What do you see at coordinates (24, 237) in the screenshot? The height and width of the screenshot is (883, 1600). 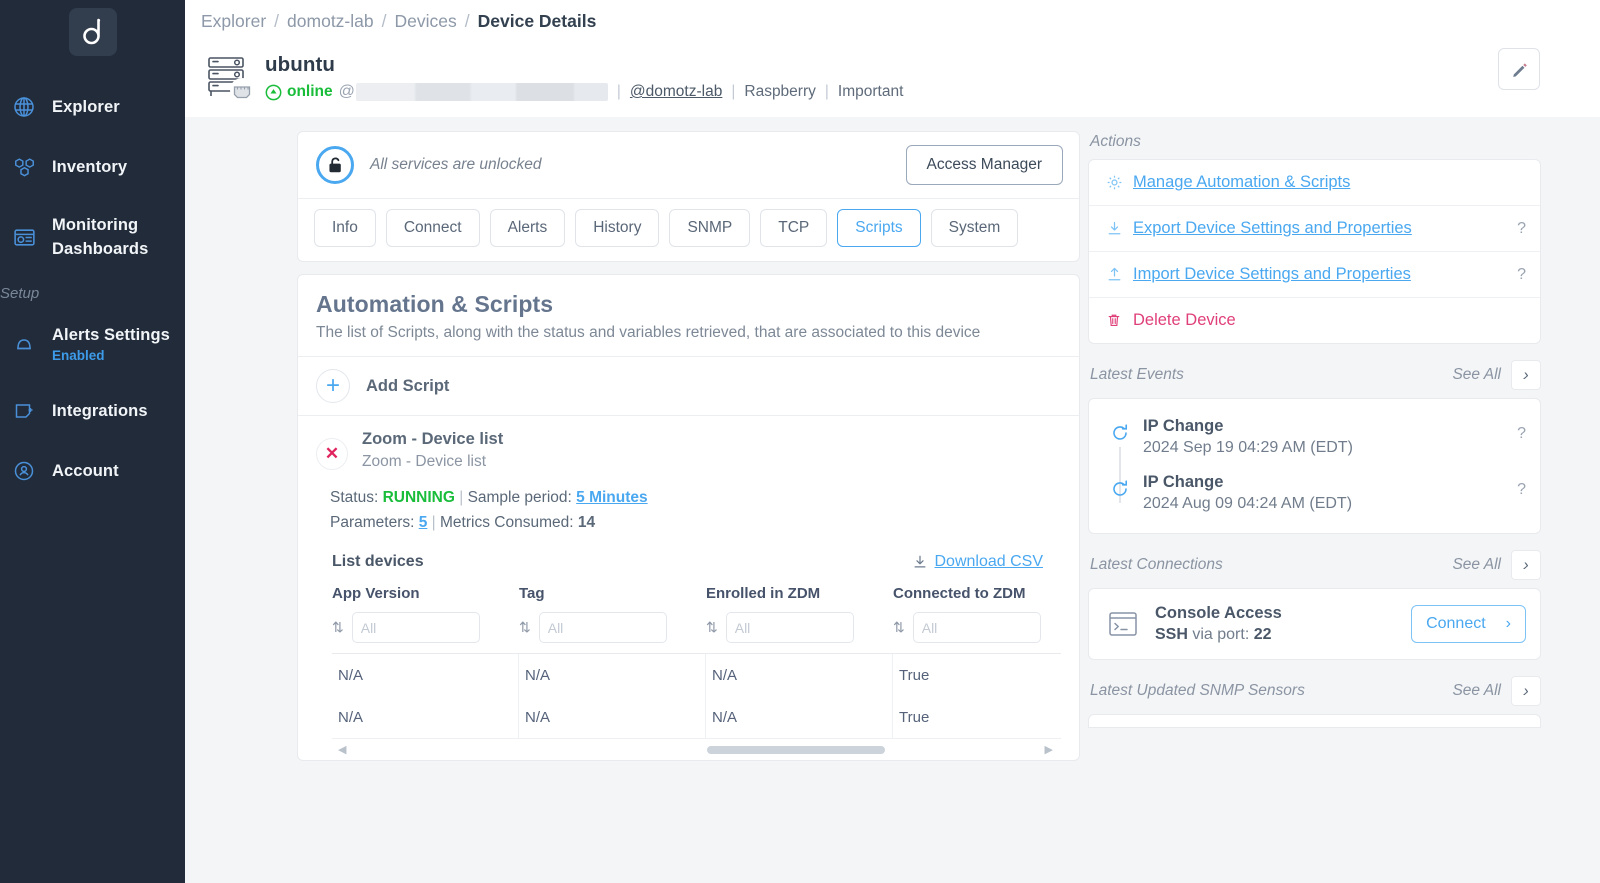 I see `dashboard-icon` at bounding box center [24, 237].